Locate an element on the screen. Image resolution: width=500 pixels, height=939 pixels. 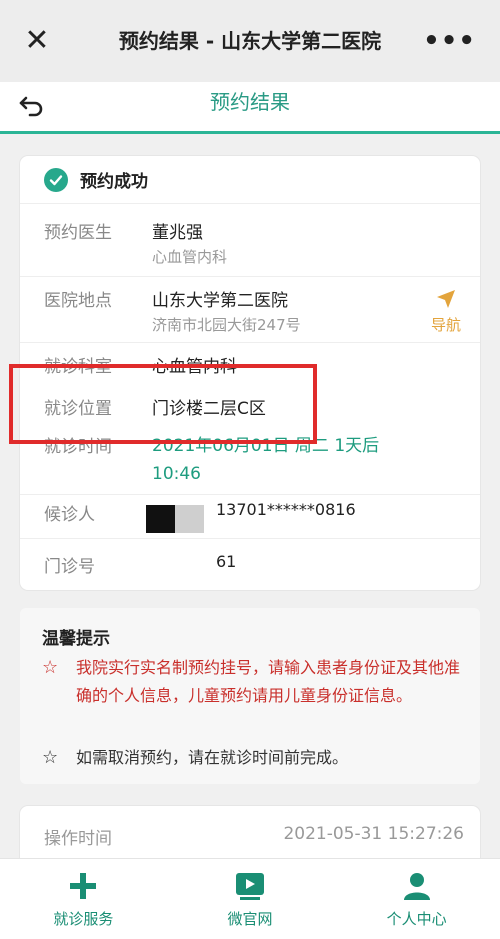
success-text: 预约成功 is located at coordinates (114, 182).